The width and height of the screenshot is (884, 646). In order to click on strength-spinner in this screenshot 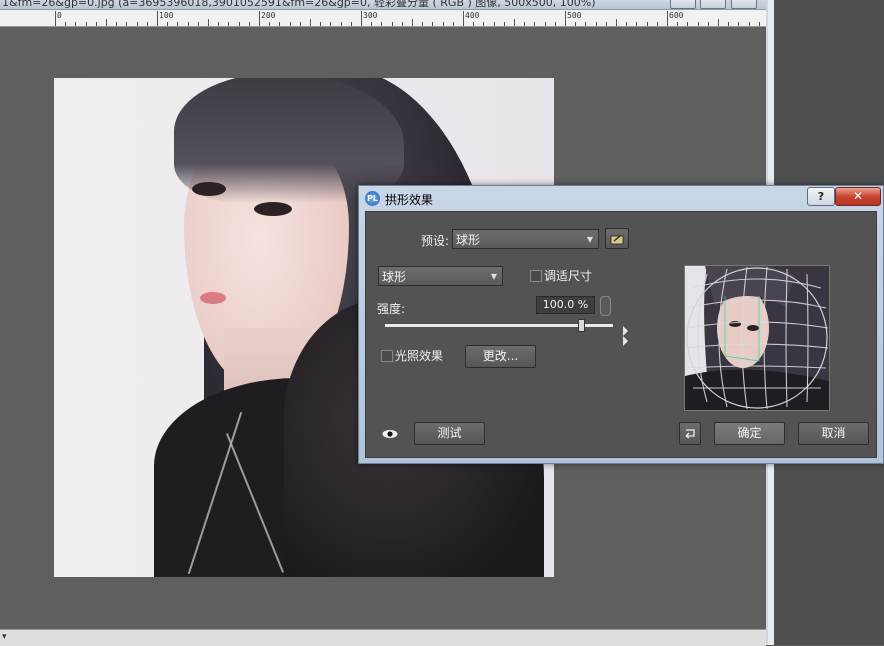, I will do `click(605, 306)`.